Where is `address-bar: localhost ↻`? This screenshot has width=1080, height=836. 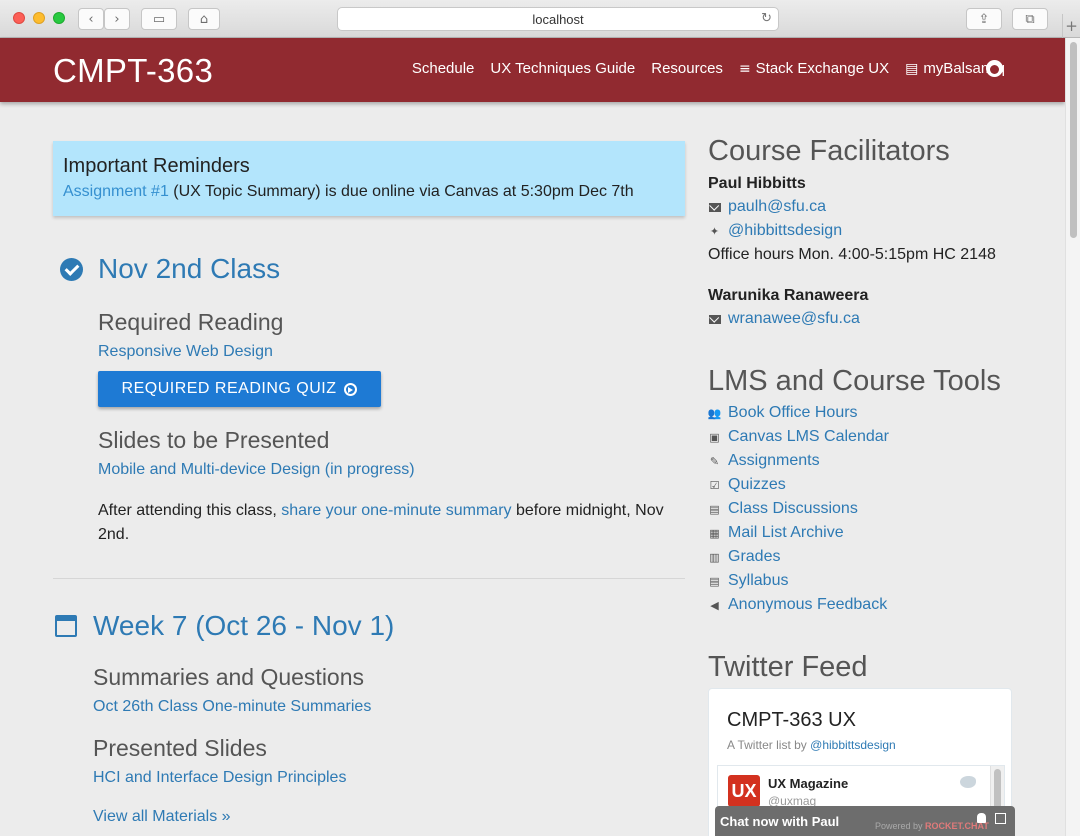 address-bar: localhost ↻ is located at coordinates (558, 19).